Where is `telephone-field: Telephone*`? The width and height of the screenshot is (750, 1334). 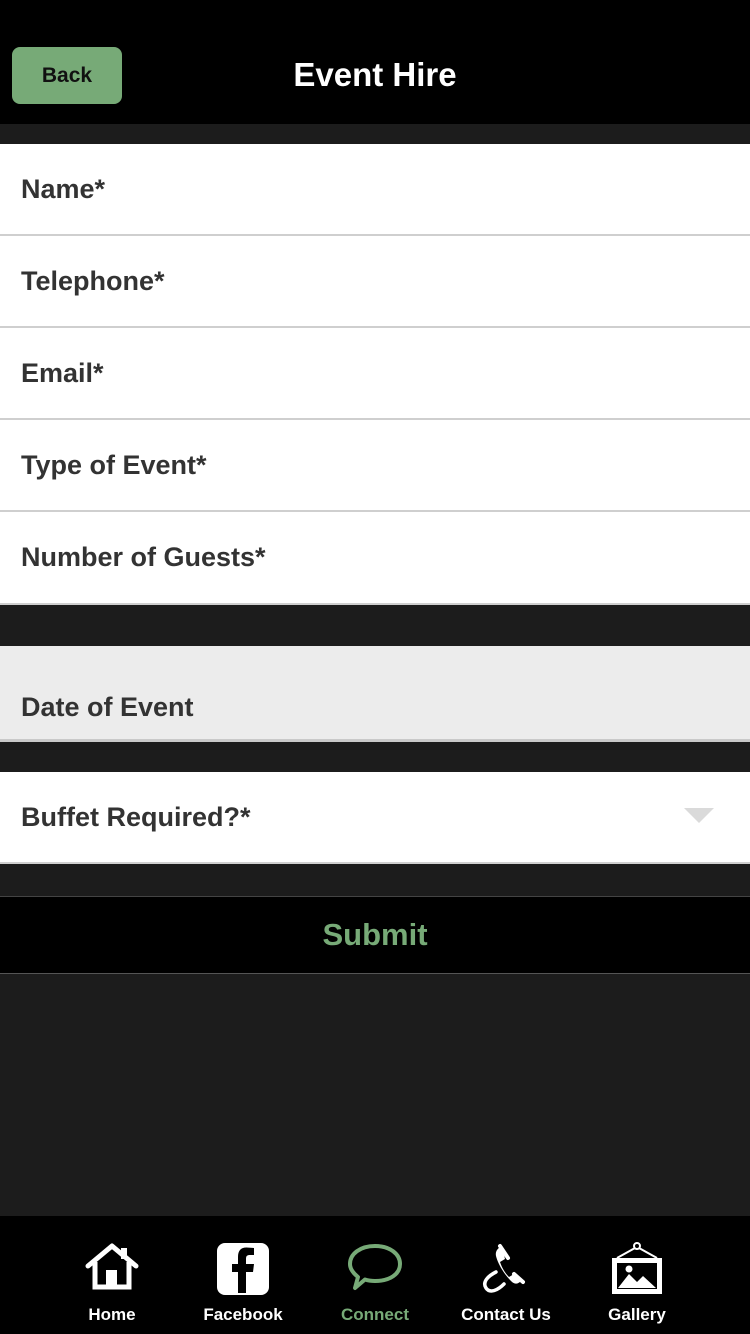
telephone-field: Telephone* is located at coordinates (375, 282).